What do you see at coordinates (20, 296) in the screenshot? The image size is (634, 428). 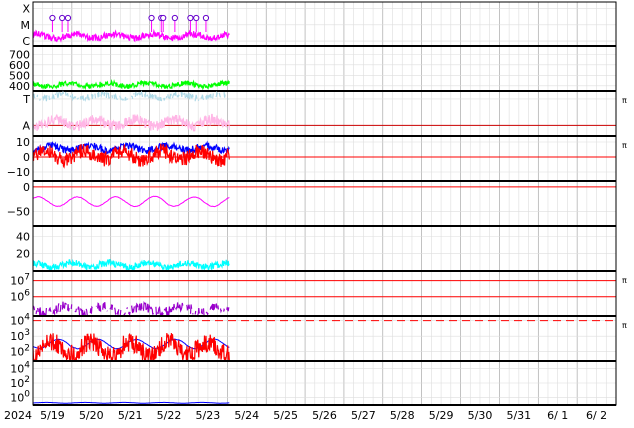 I see `y-tick-label: 106` at bounding box center [20, 296].